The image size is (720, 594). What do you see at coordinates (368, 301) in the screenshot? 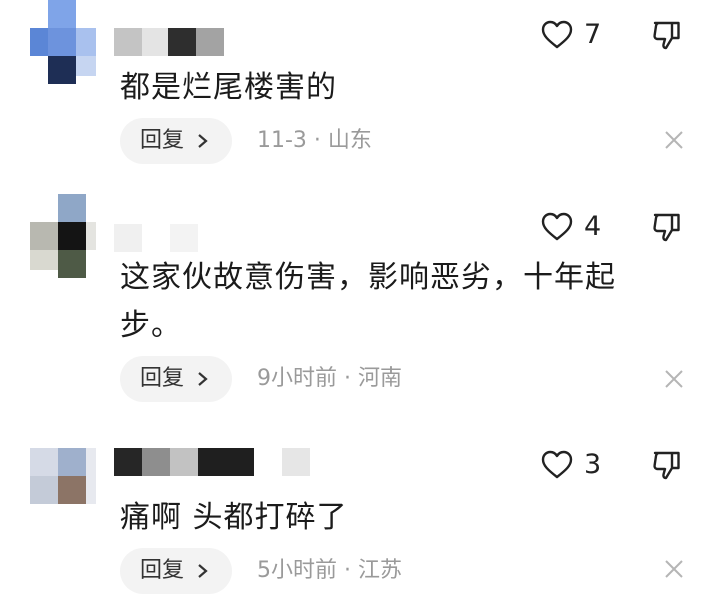
I see `comment-text: 这家伙故意伤害，影响恶劣，十年起步。` at bounding box center [368, 301].